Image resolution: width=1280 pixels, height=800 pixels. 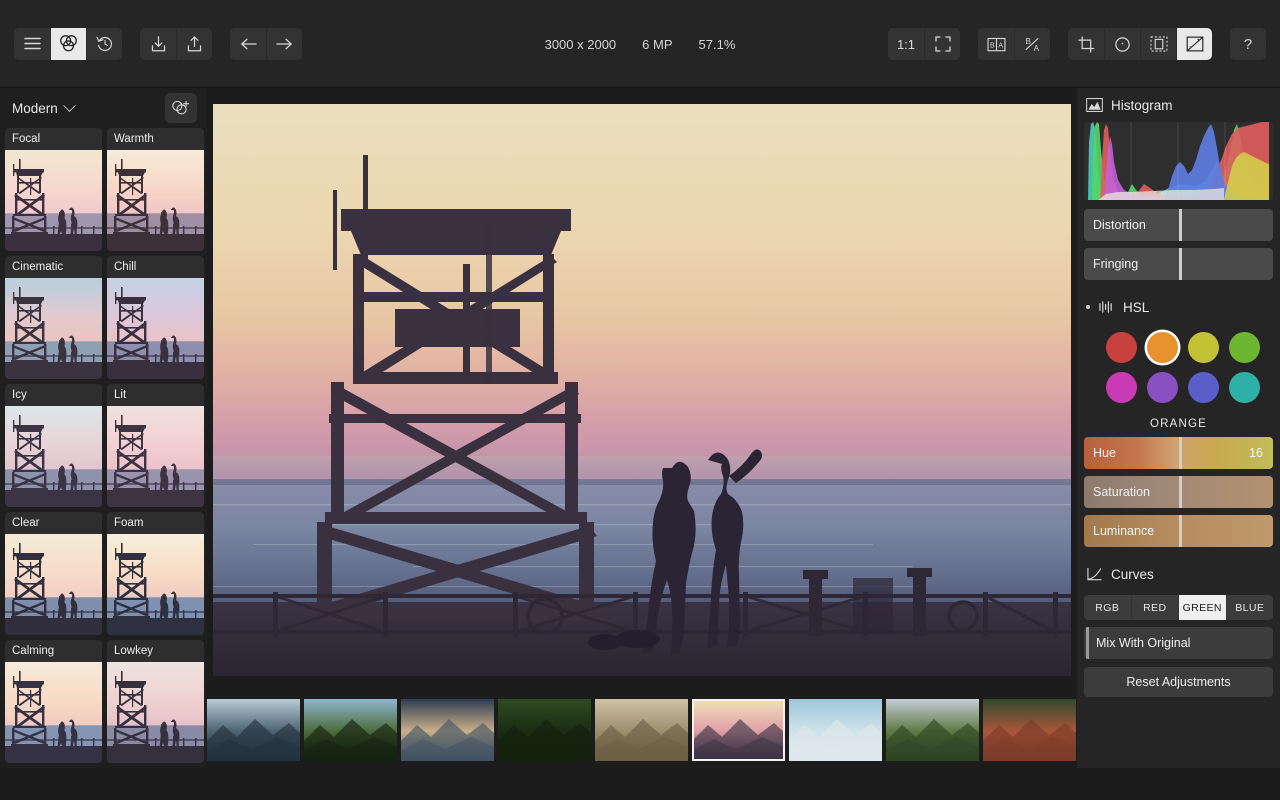 What do you see at coordinates (1244, 347) in the screenshot?
I see `hsl-swatch-green` at bounding box center [1244, 347].